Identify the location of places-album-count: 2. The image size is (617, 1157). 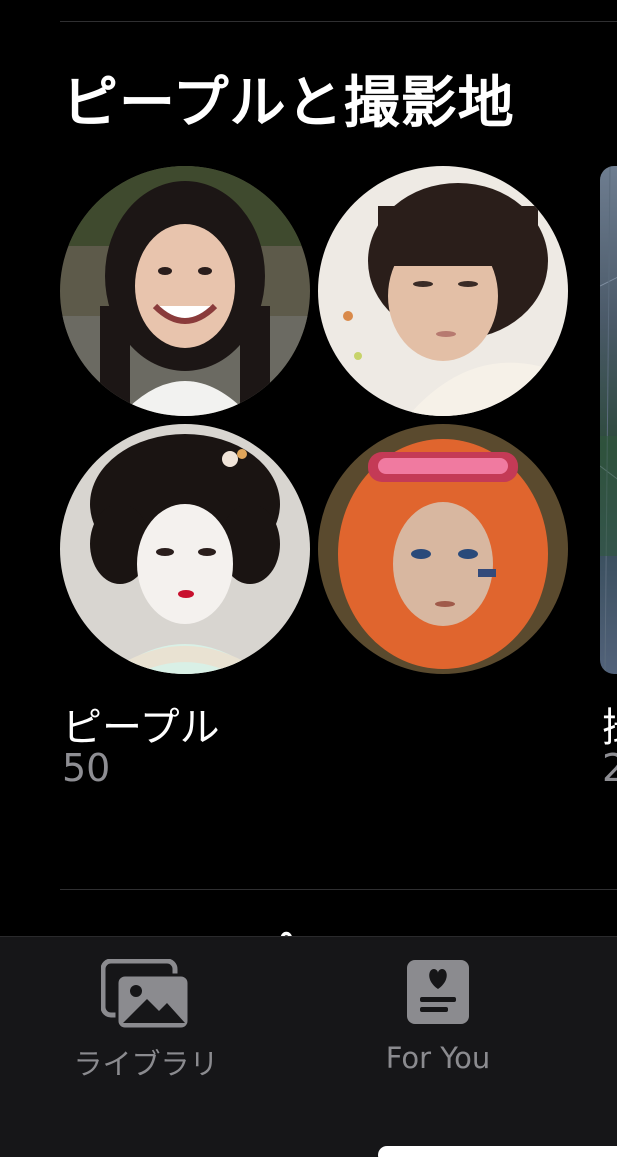
(609, 768).